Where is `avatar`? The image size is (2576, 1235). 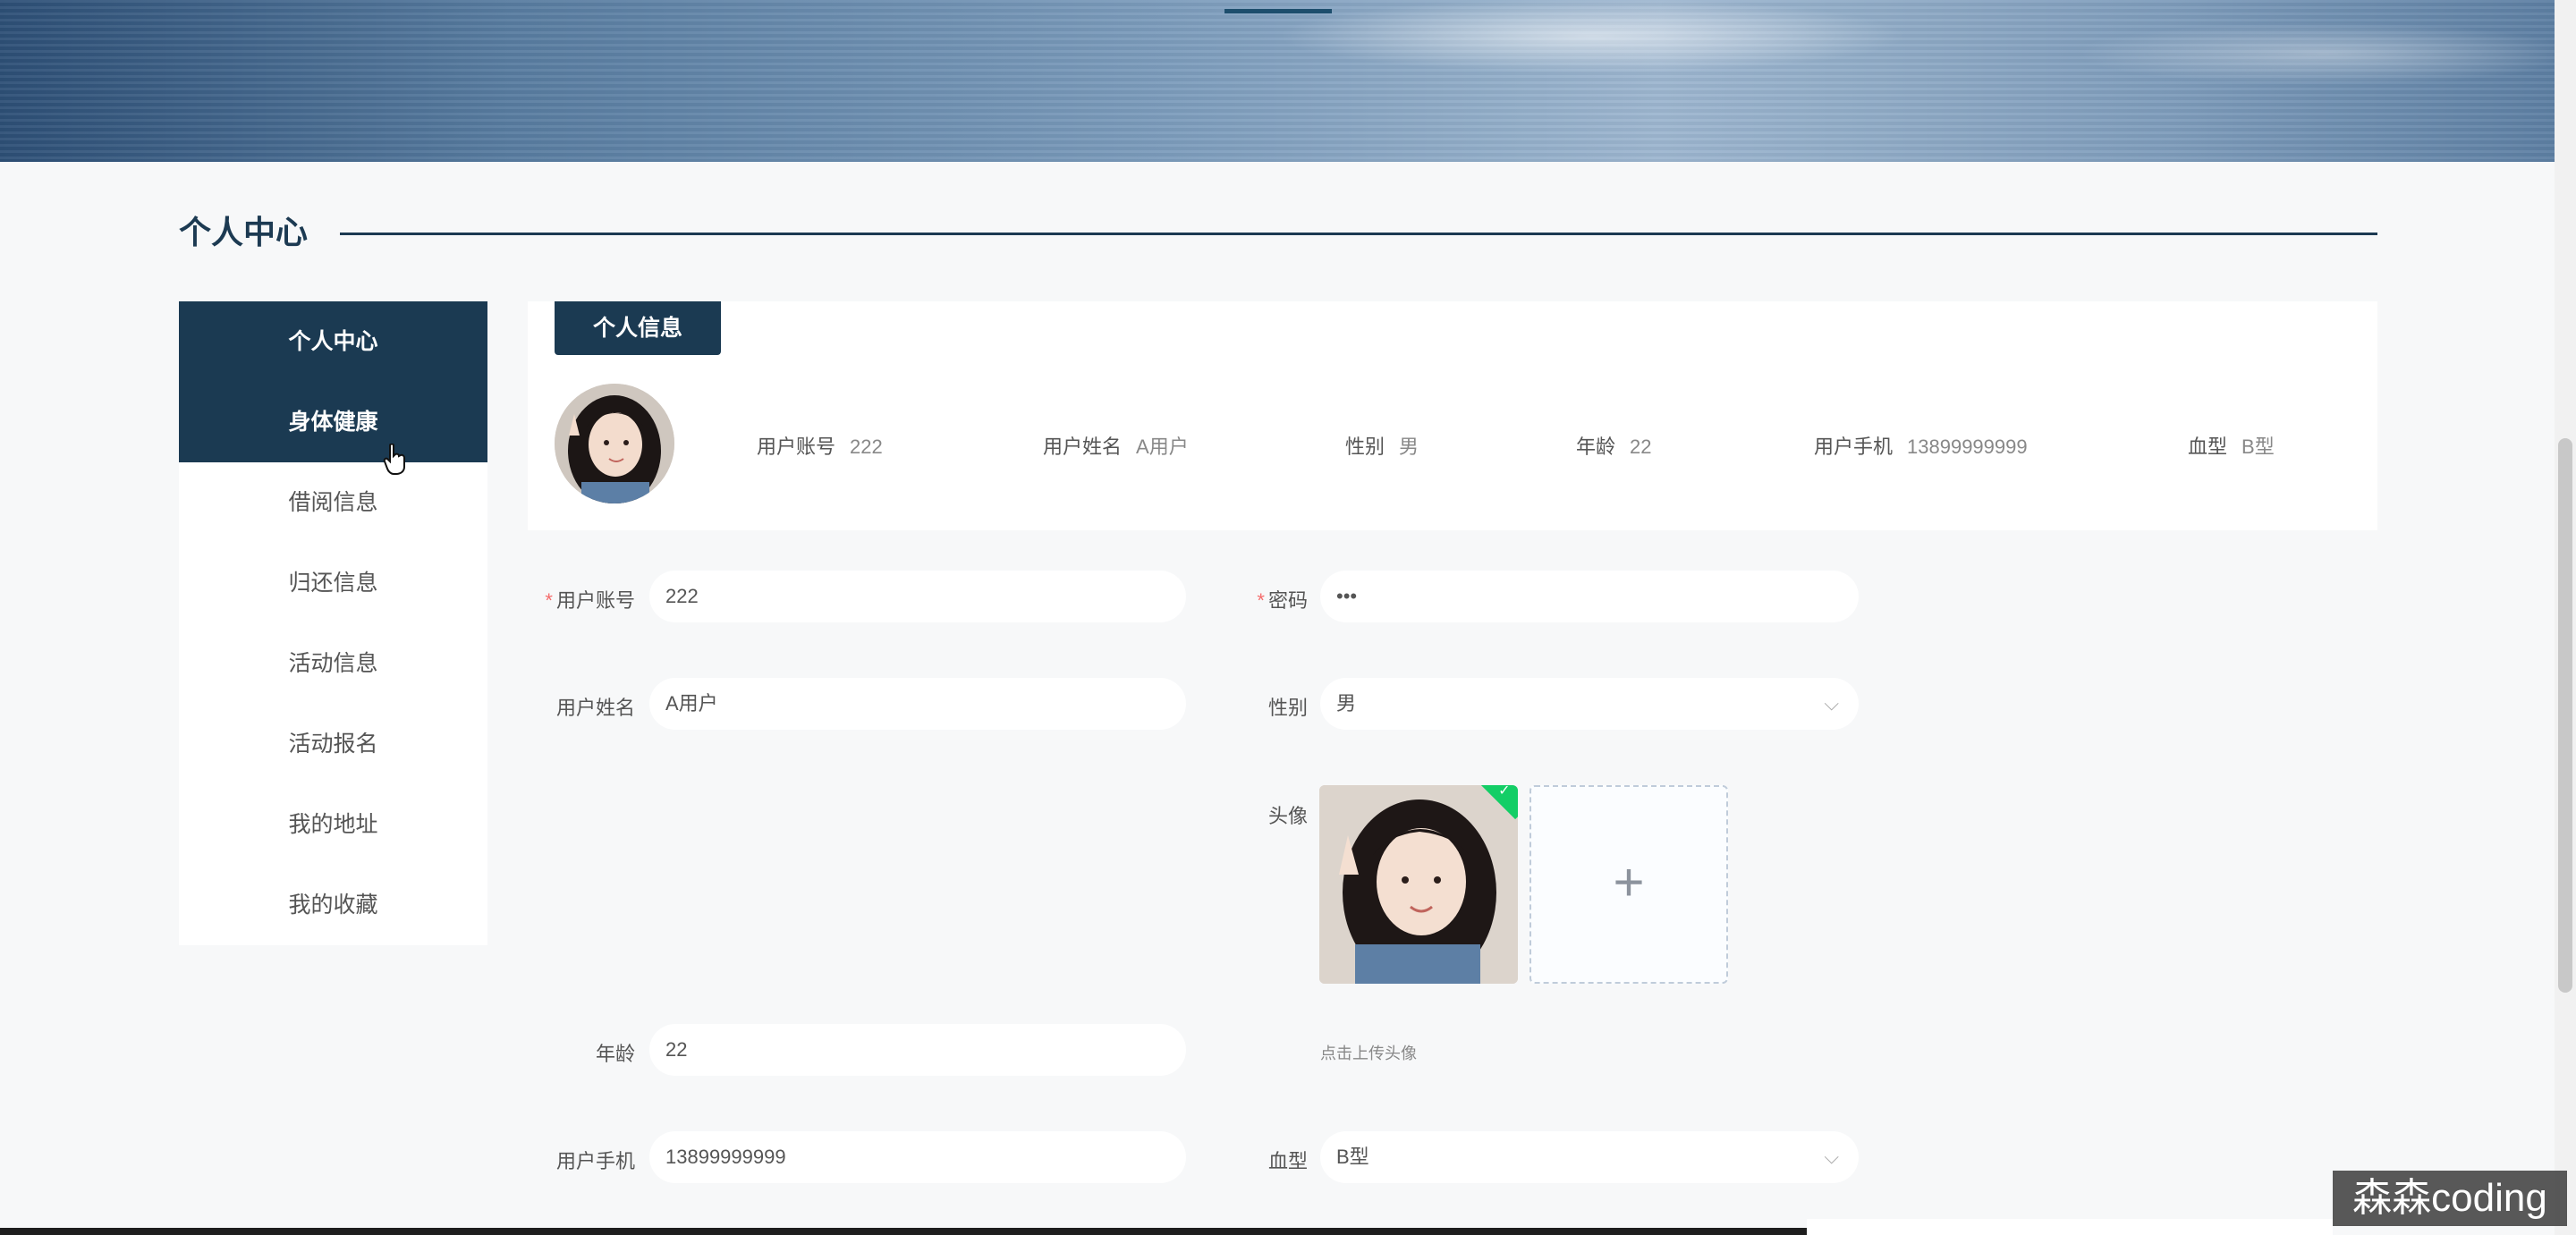 avatar is located at coordinates (614, 444).